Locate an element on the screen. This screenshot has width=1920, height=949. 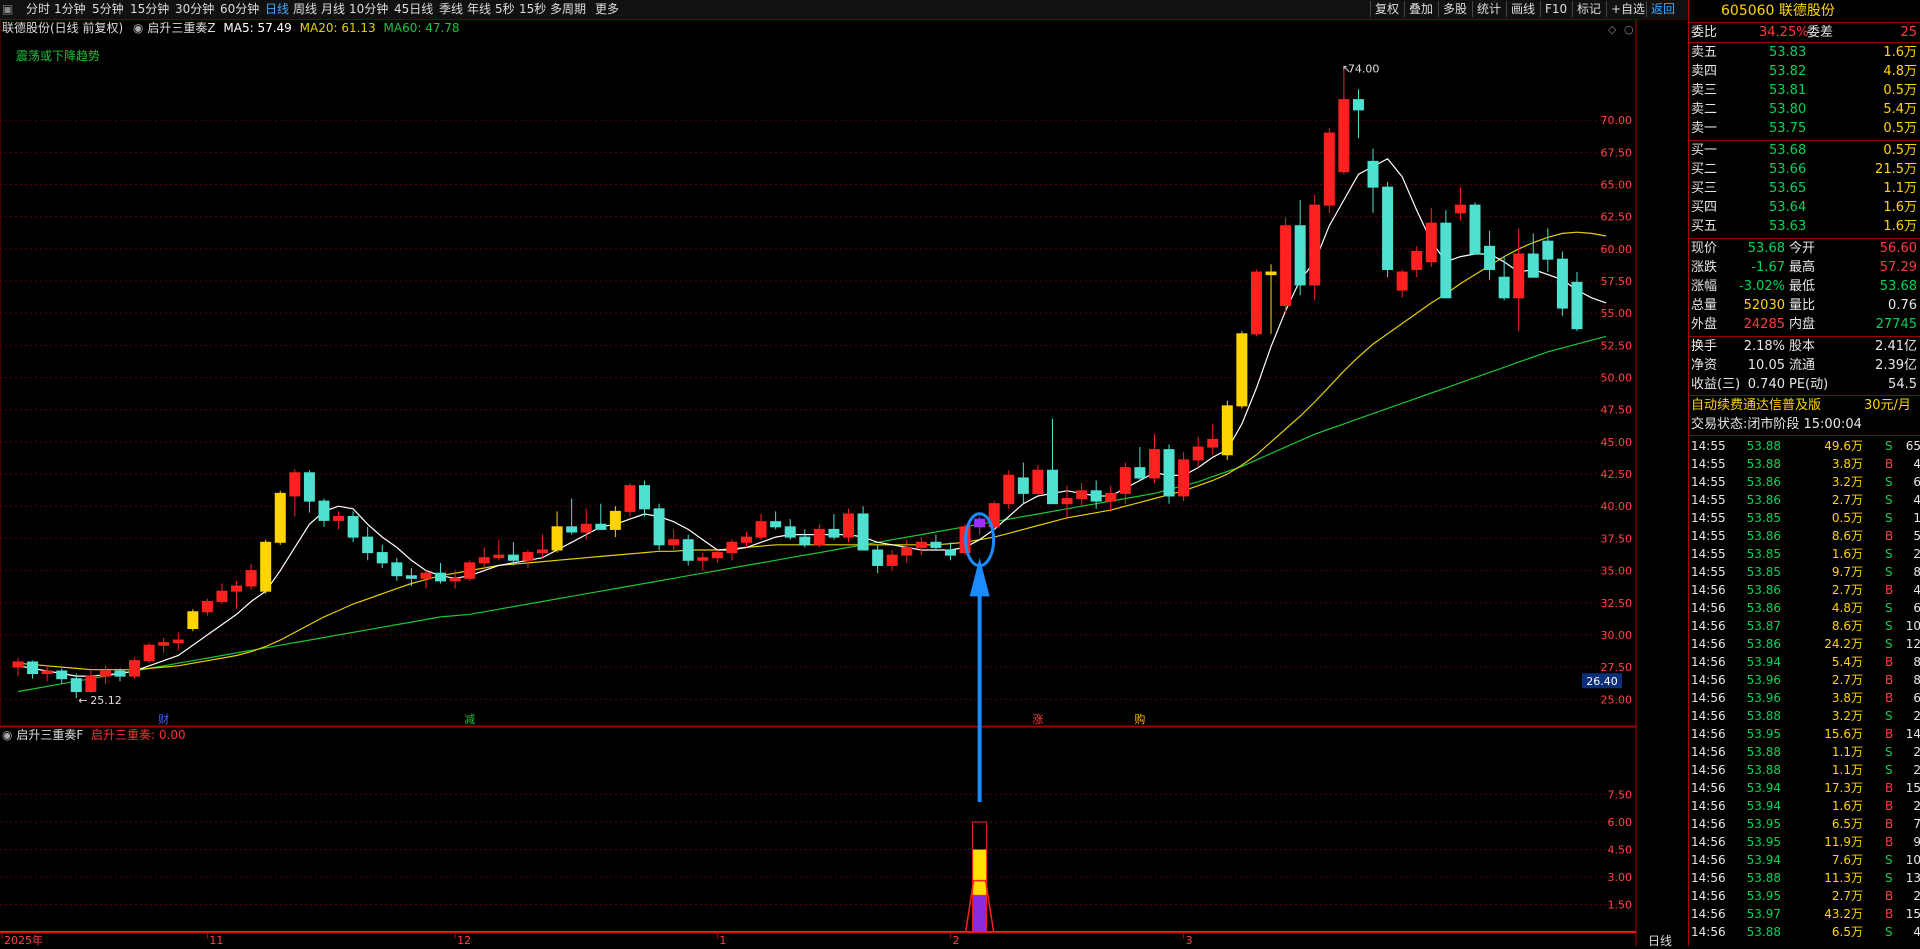
y-axis-label: 32.50 is located at coordinates (1617, 603).